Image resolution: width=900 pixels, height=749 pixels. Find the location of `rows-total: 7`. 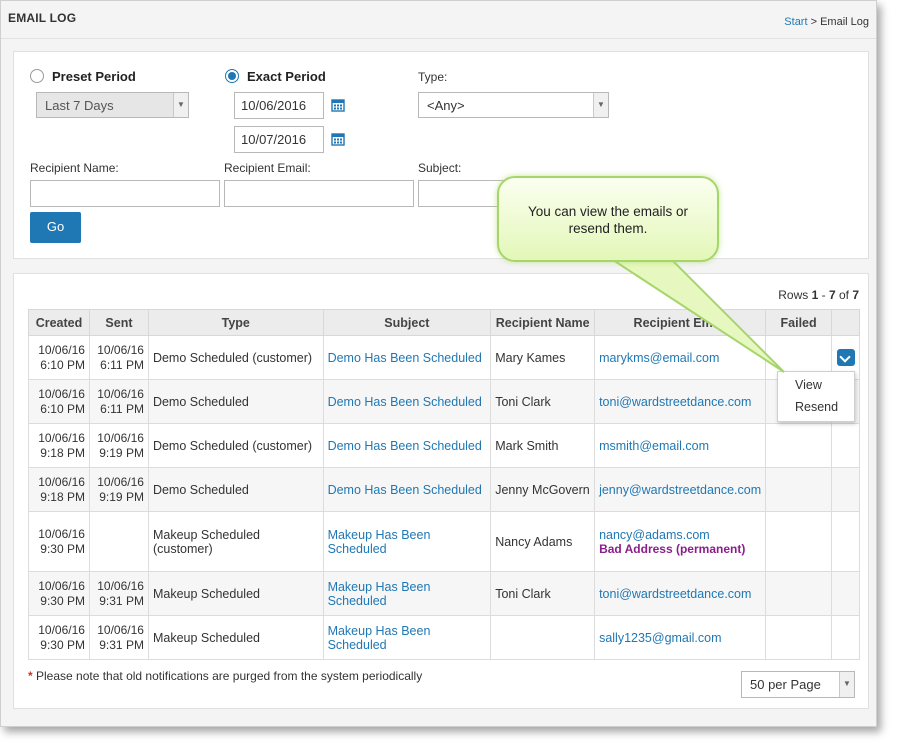

rows-total: 7 is located at coordinates (855, 295).